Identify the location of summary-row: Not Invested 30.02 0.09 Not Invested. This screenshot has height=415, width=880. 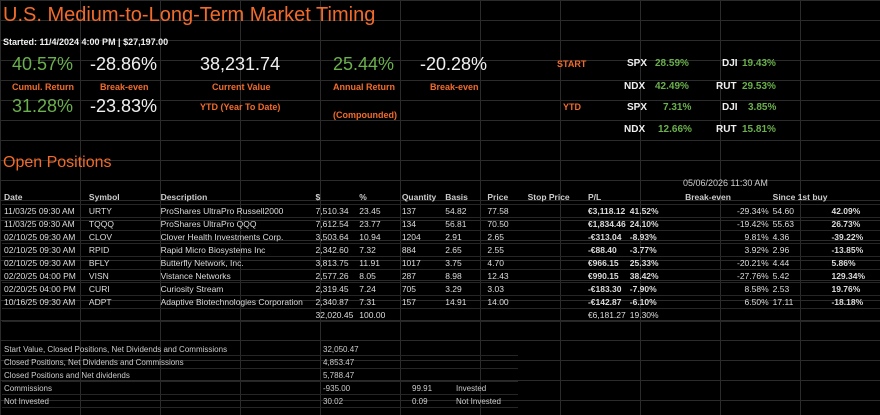
(260, 401).